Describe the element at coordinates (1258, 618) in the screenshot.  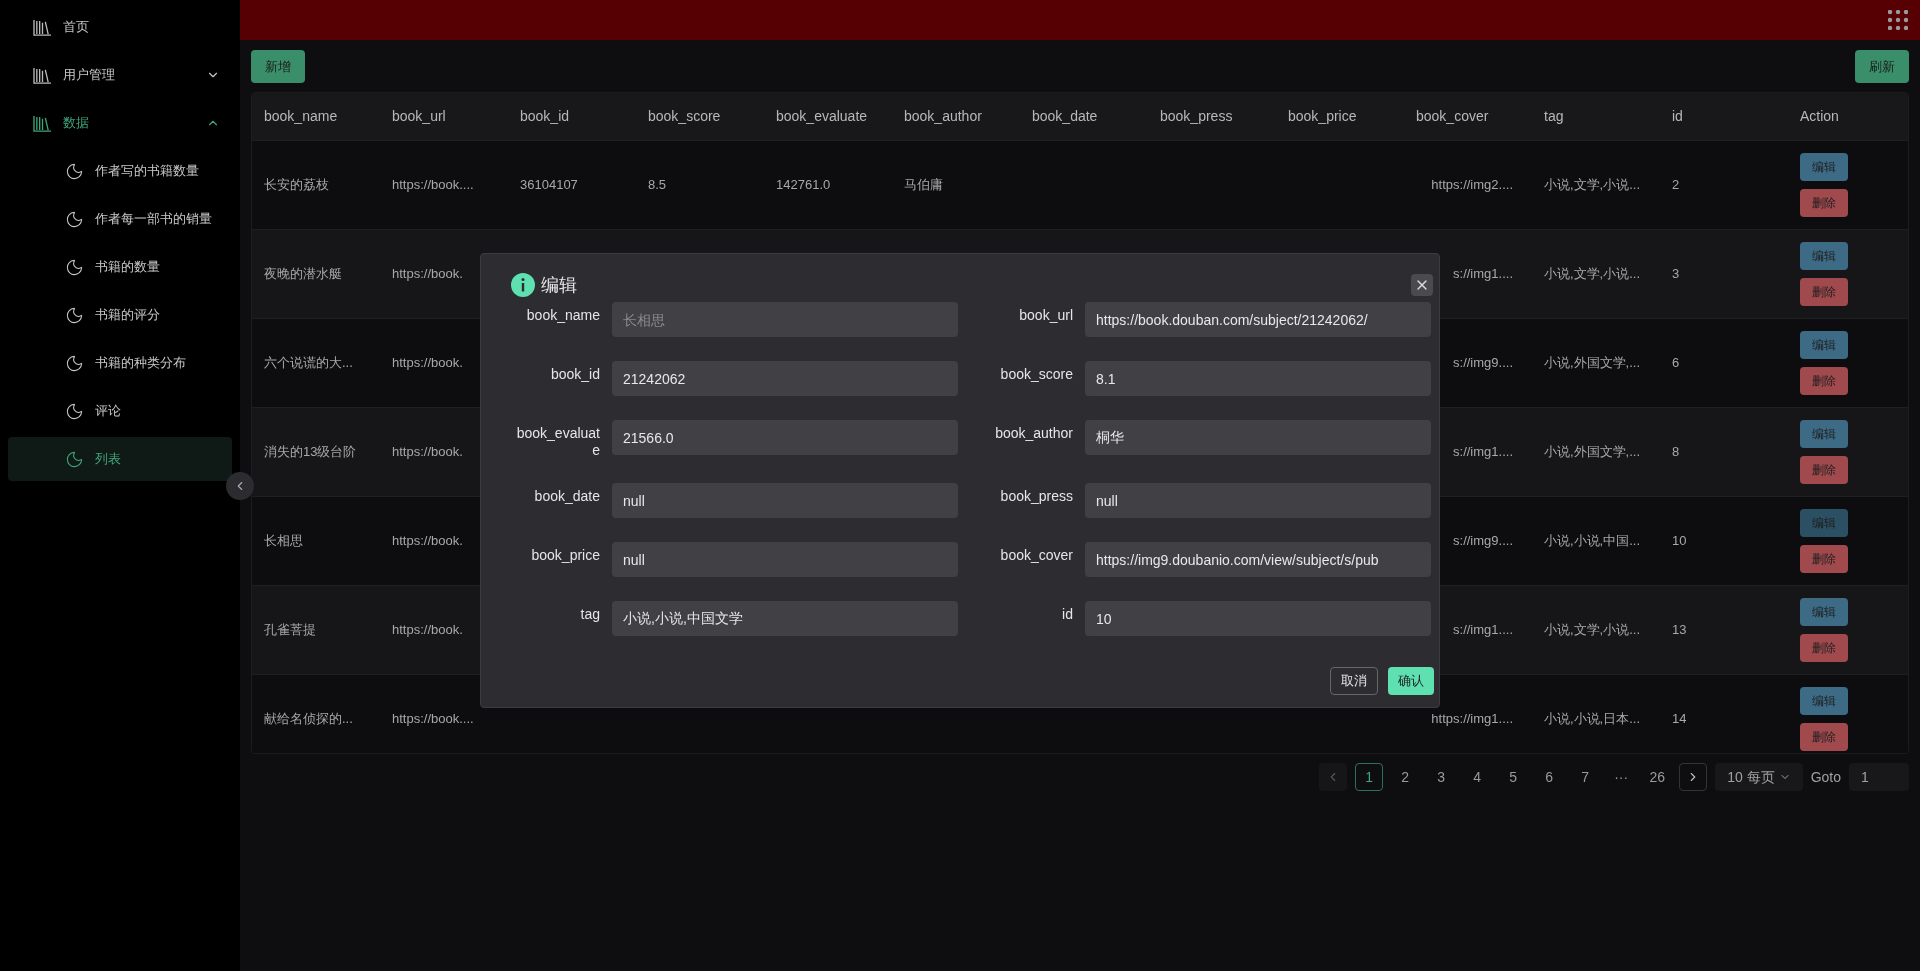
I see `input-field: 10` at that location.